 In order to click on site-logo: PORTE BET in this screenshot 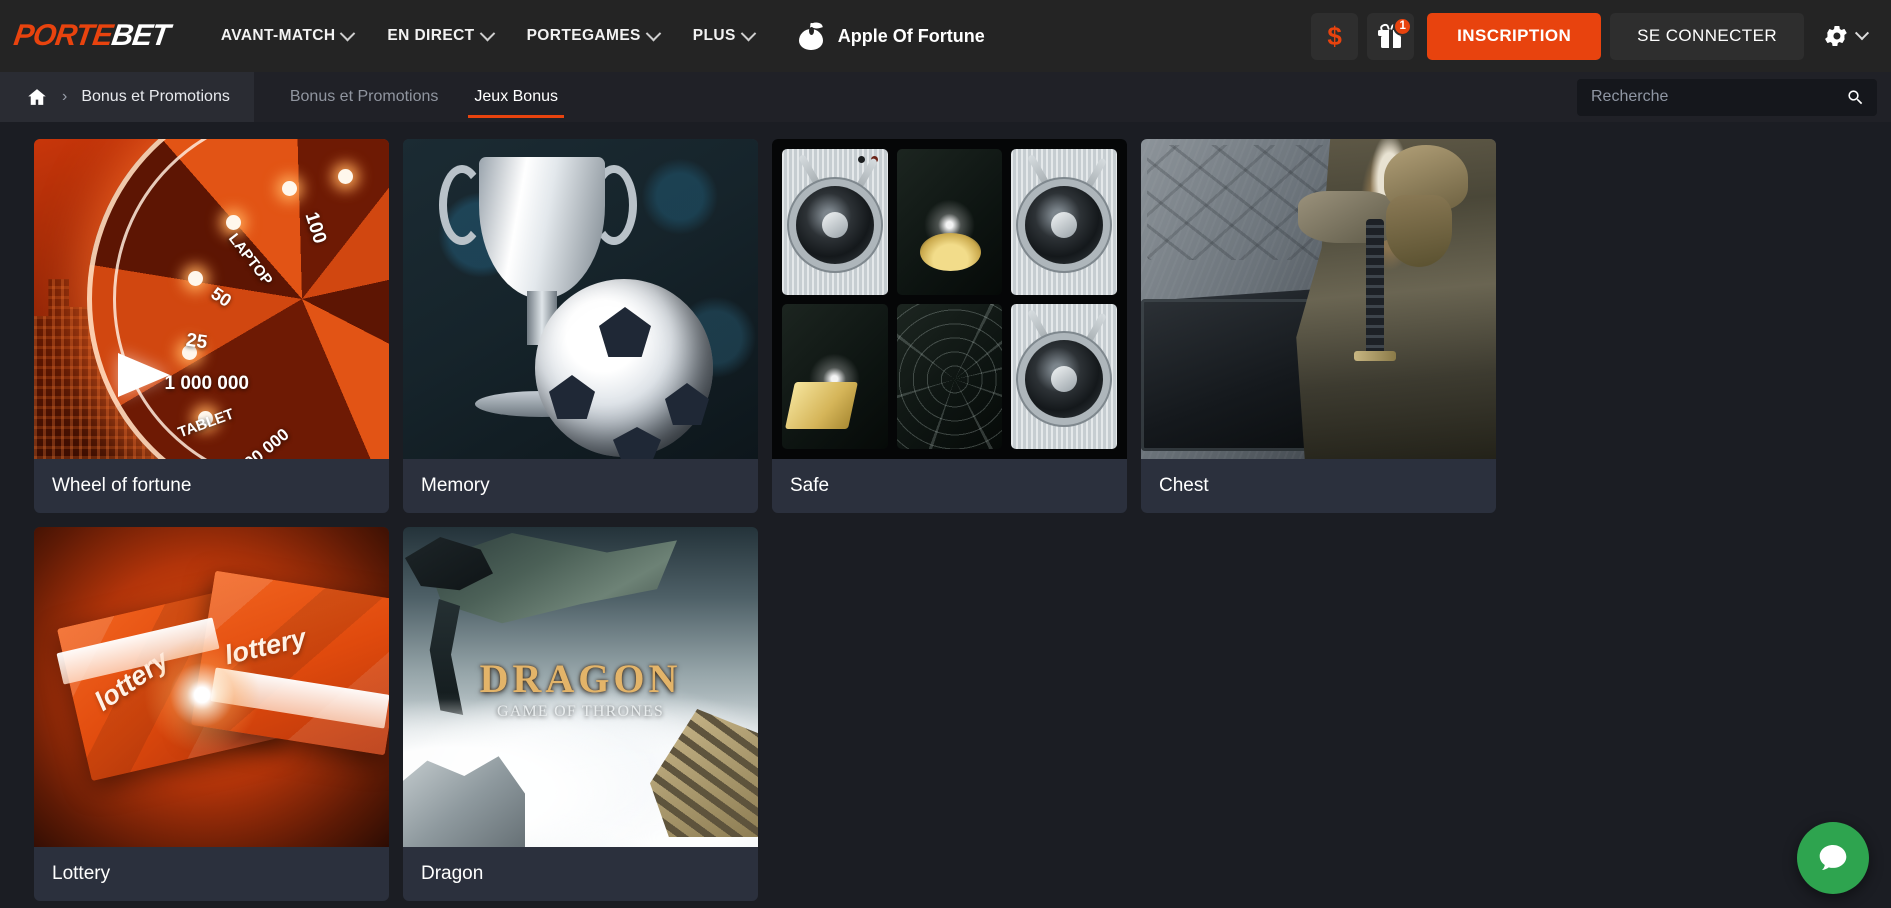, I will do `click(91, 36)`.